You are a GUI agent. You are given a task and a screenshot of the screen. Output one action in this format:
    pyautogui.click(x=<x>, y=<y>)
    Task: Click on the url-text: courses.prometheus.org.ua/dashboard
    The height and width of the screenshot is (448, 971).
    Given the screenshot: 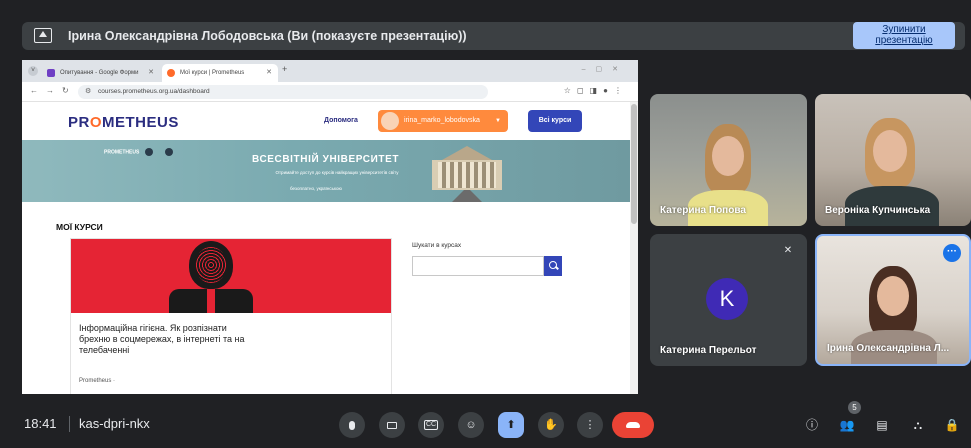 What is the action you would take?
    pyautogui.click(x=154, y=91)
    